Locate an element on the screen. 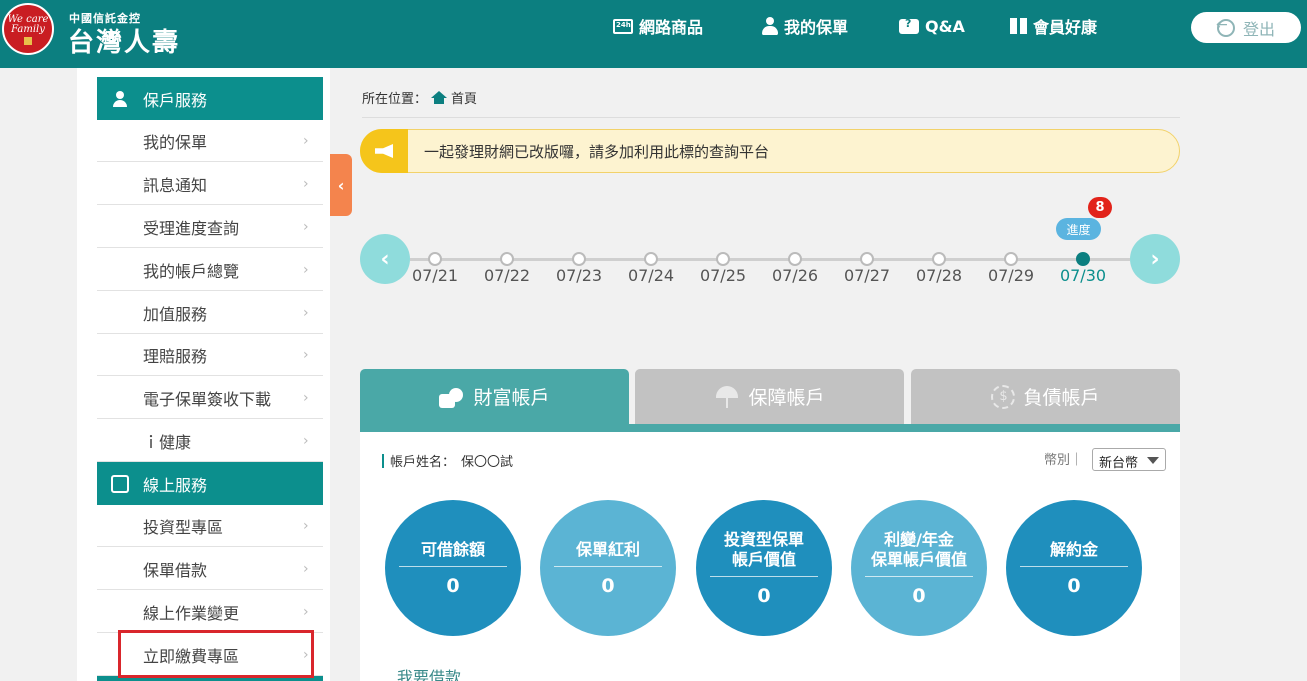  chevron-left-icon: ‹ is located at coordinates (385, 259).